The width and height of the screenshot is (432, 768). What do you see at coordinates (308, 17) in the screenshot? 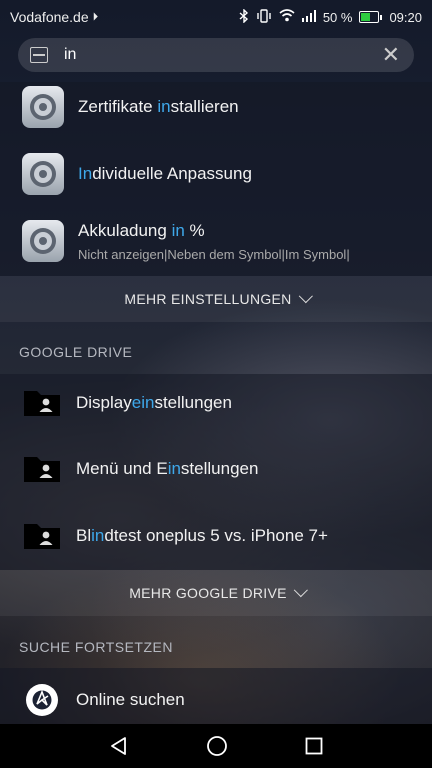
I see `signal-icon` at bounding box center [308, 17].